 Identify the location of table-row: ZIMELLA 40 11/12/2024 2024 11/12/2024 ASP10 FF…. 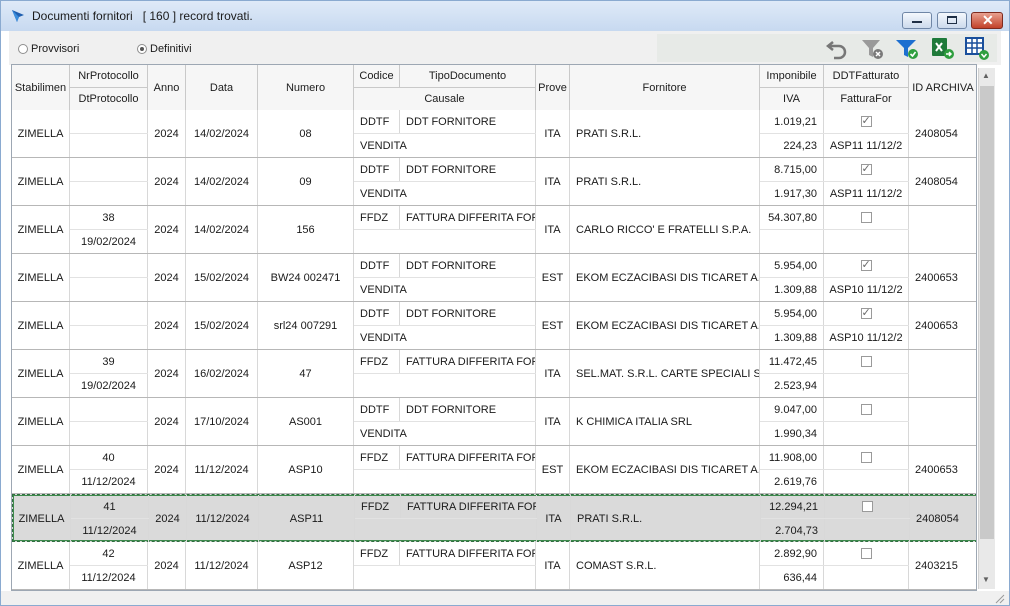
(494, 470).